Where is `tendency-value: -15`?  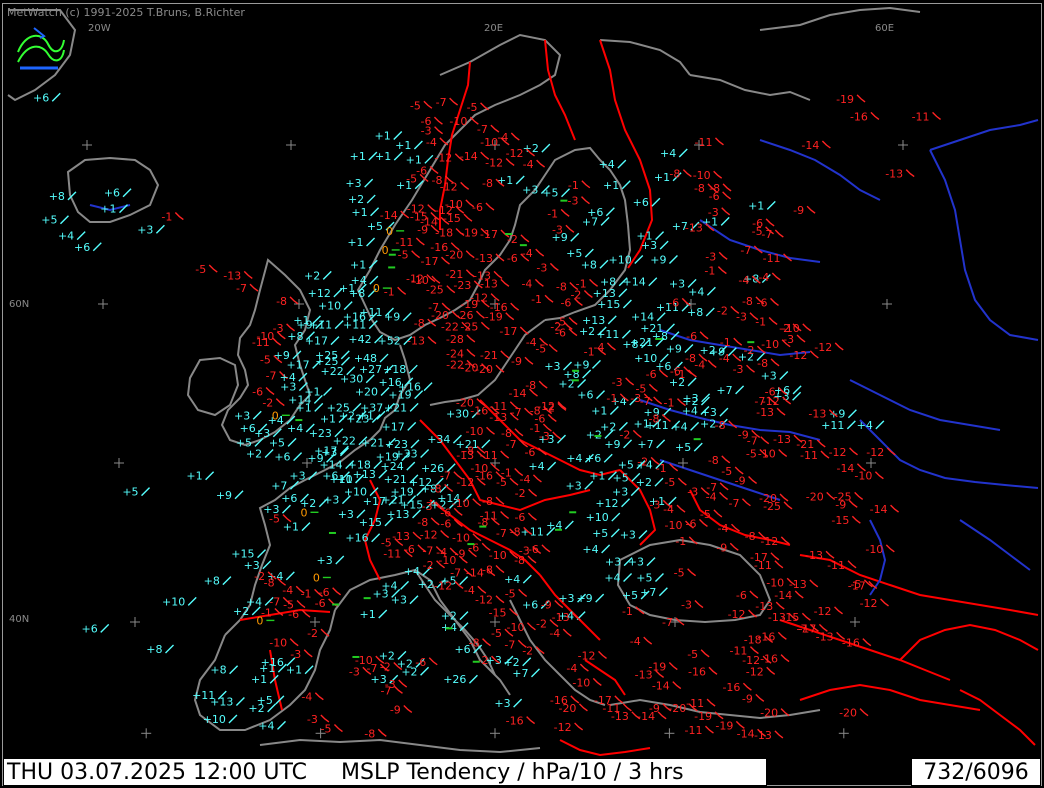
tendency-value: -15 is located at coordinates (452, 218).